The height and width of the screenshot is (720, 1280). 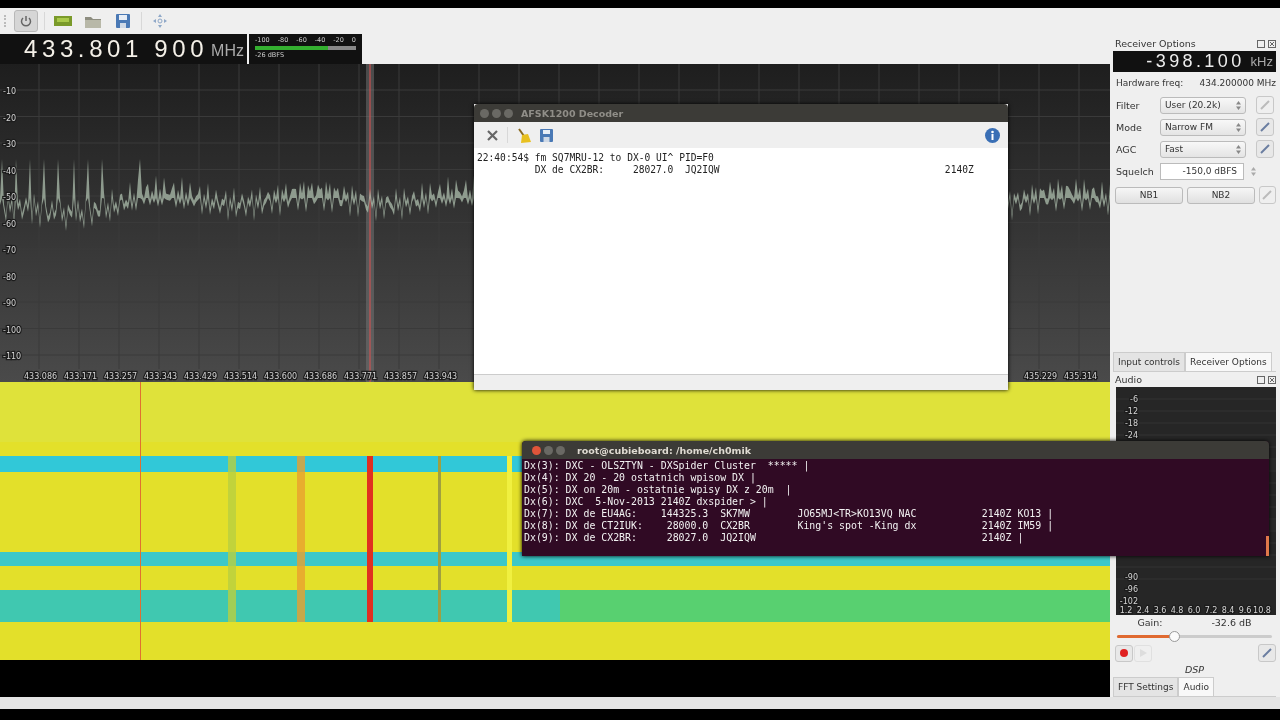 I want to click on option-label: Filter, so click(x=1128, y=105).